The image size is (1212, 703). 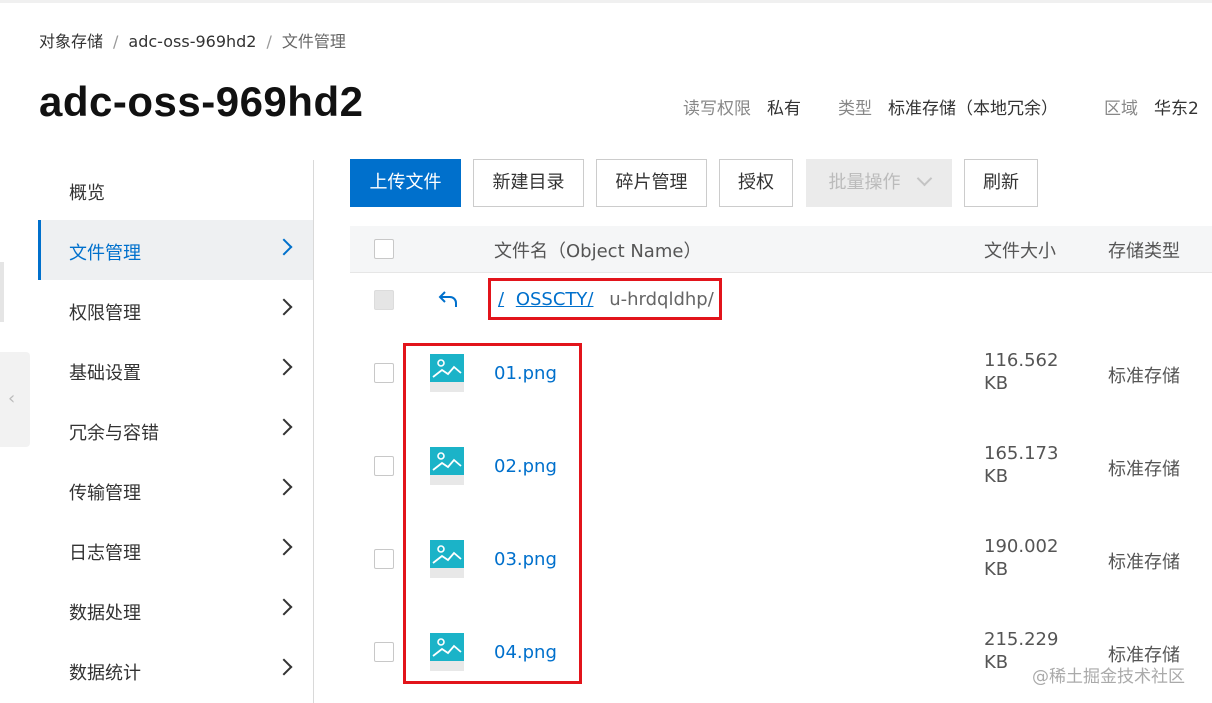 I want to click on sidebar-divider, so click(x=313, y=431).